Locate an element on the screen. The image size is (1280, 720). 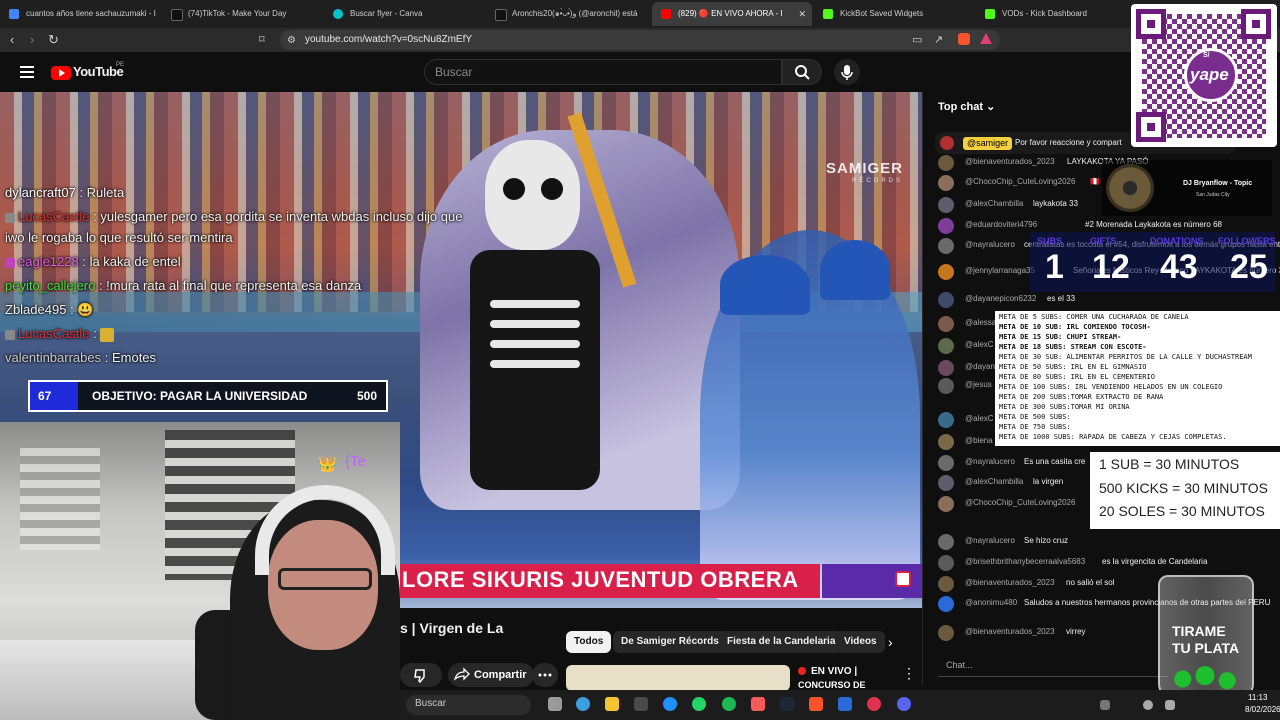
chat-author: @alessa is located at coordinates (980, 322).